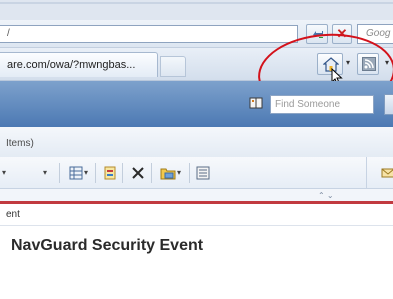 This screenshot has width=393, height=299. Describe the element at coordinates (149, 34) in the screenshot. I see `address-bar: /` at that location.